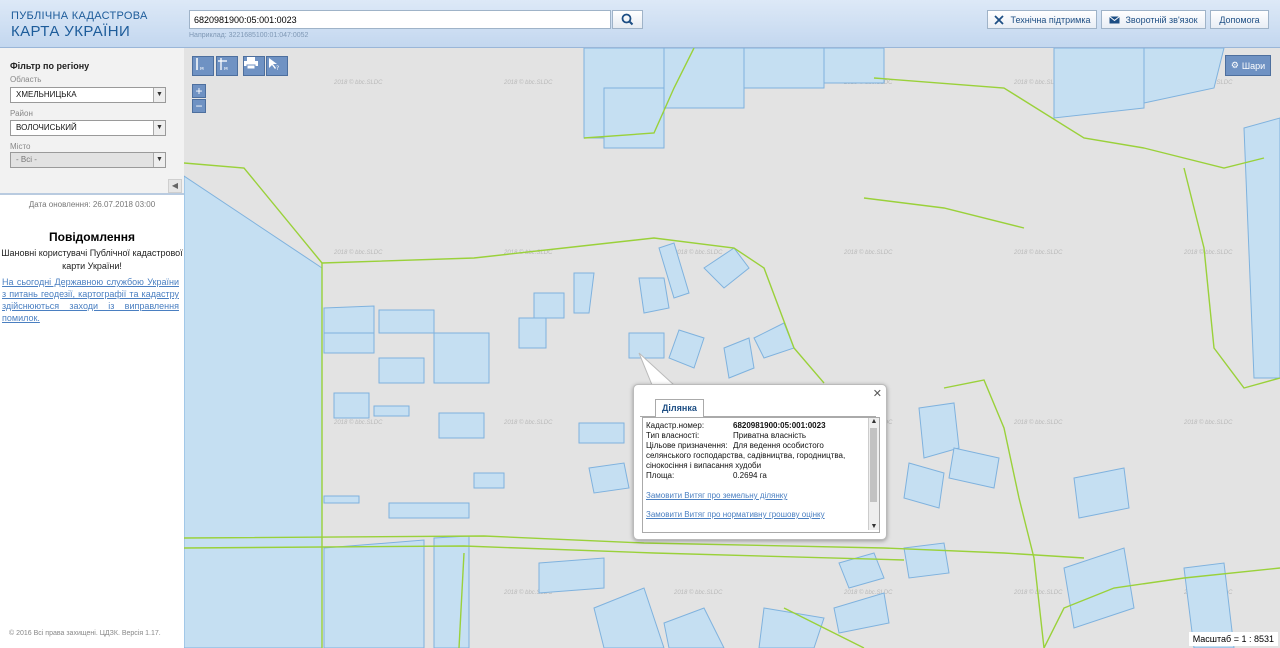  What do you see at coordinates (71, 31) in the screenshot?
I see `brand-line2: КАРТА УКРАЇНИ` at bounding box center [71, 31].